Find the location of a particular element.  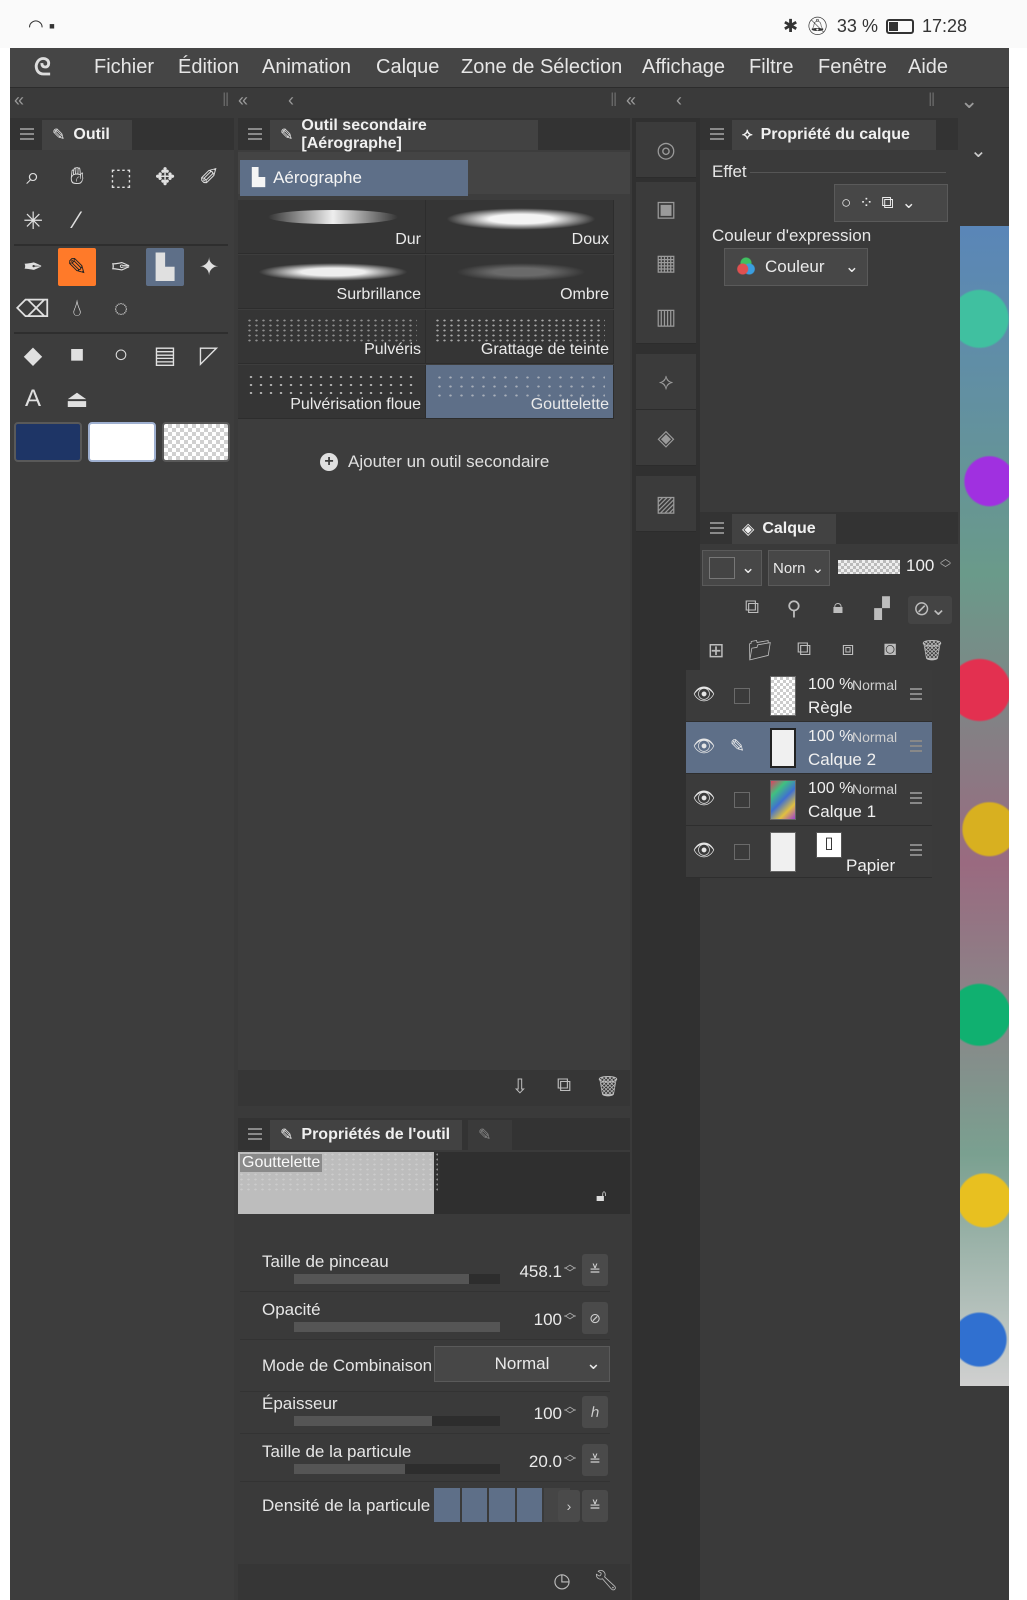

blend-mode-dropdown: Normal ⌄ is located at coordinates (522, 1364).